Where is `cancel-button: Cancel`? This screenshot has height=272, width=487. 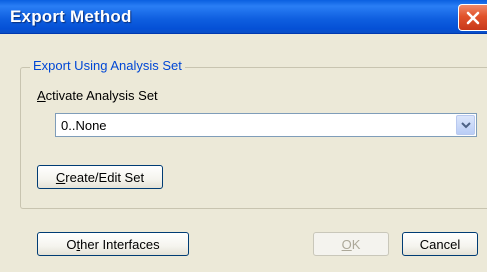
cancel-button: Cancel is located at coordinates (440, 244).